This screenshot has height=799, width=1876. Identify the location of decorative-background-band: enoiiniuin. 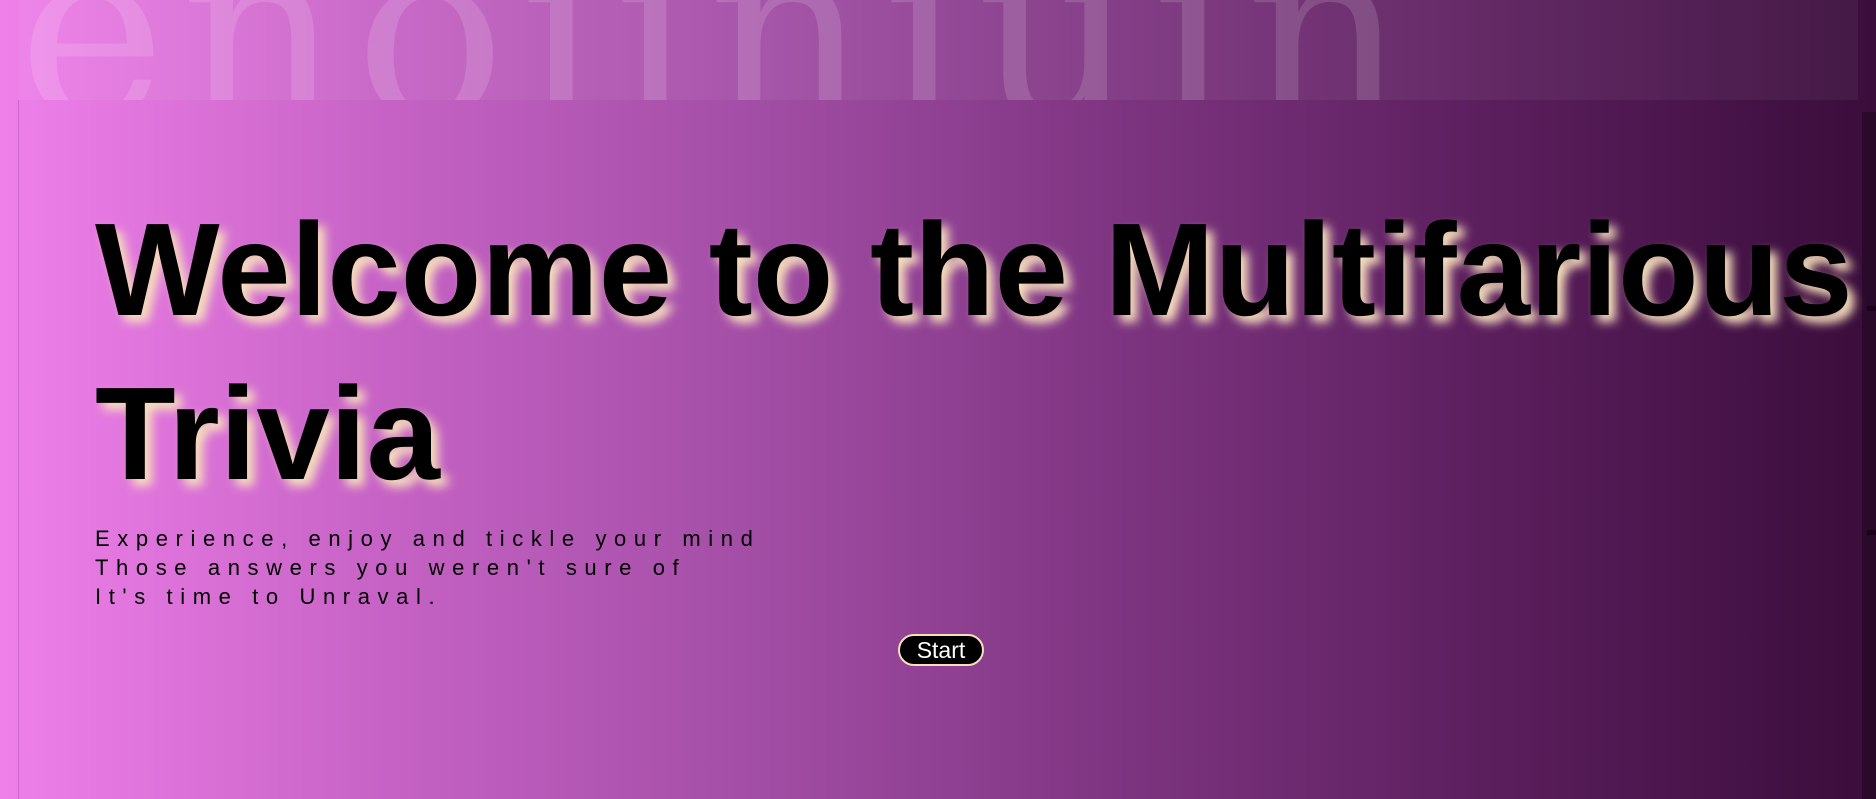
(938, 50).